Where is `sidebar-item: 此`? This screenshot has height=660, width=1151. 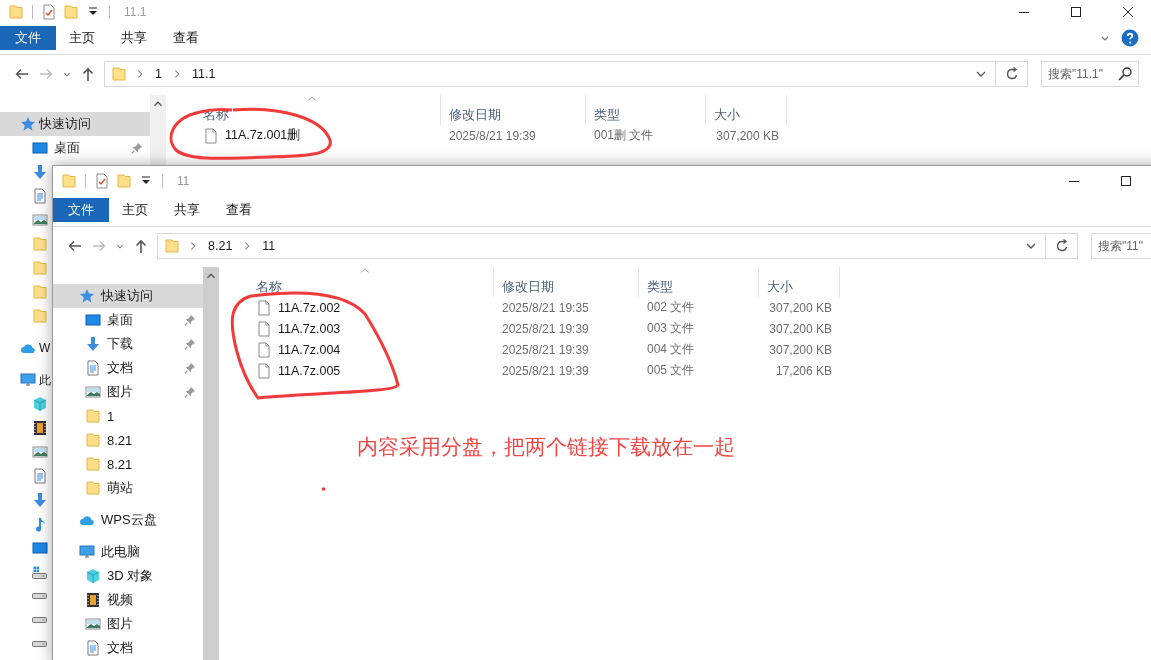 sidebar-item: 此 is located at coordinates (26, 380).